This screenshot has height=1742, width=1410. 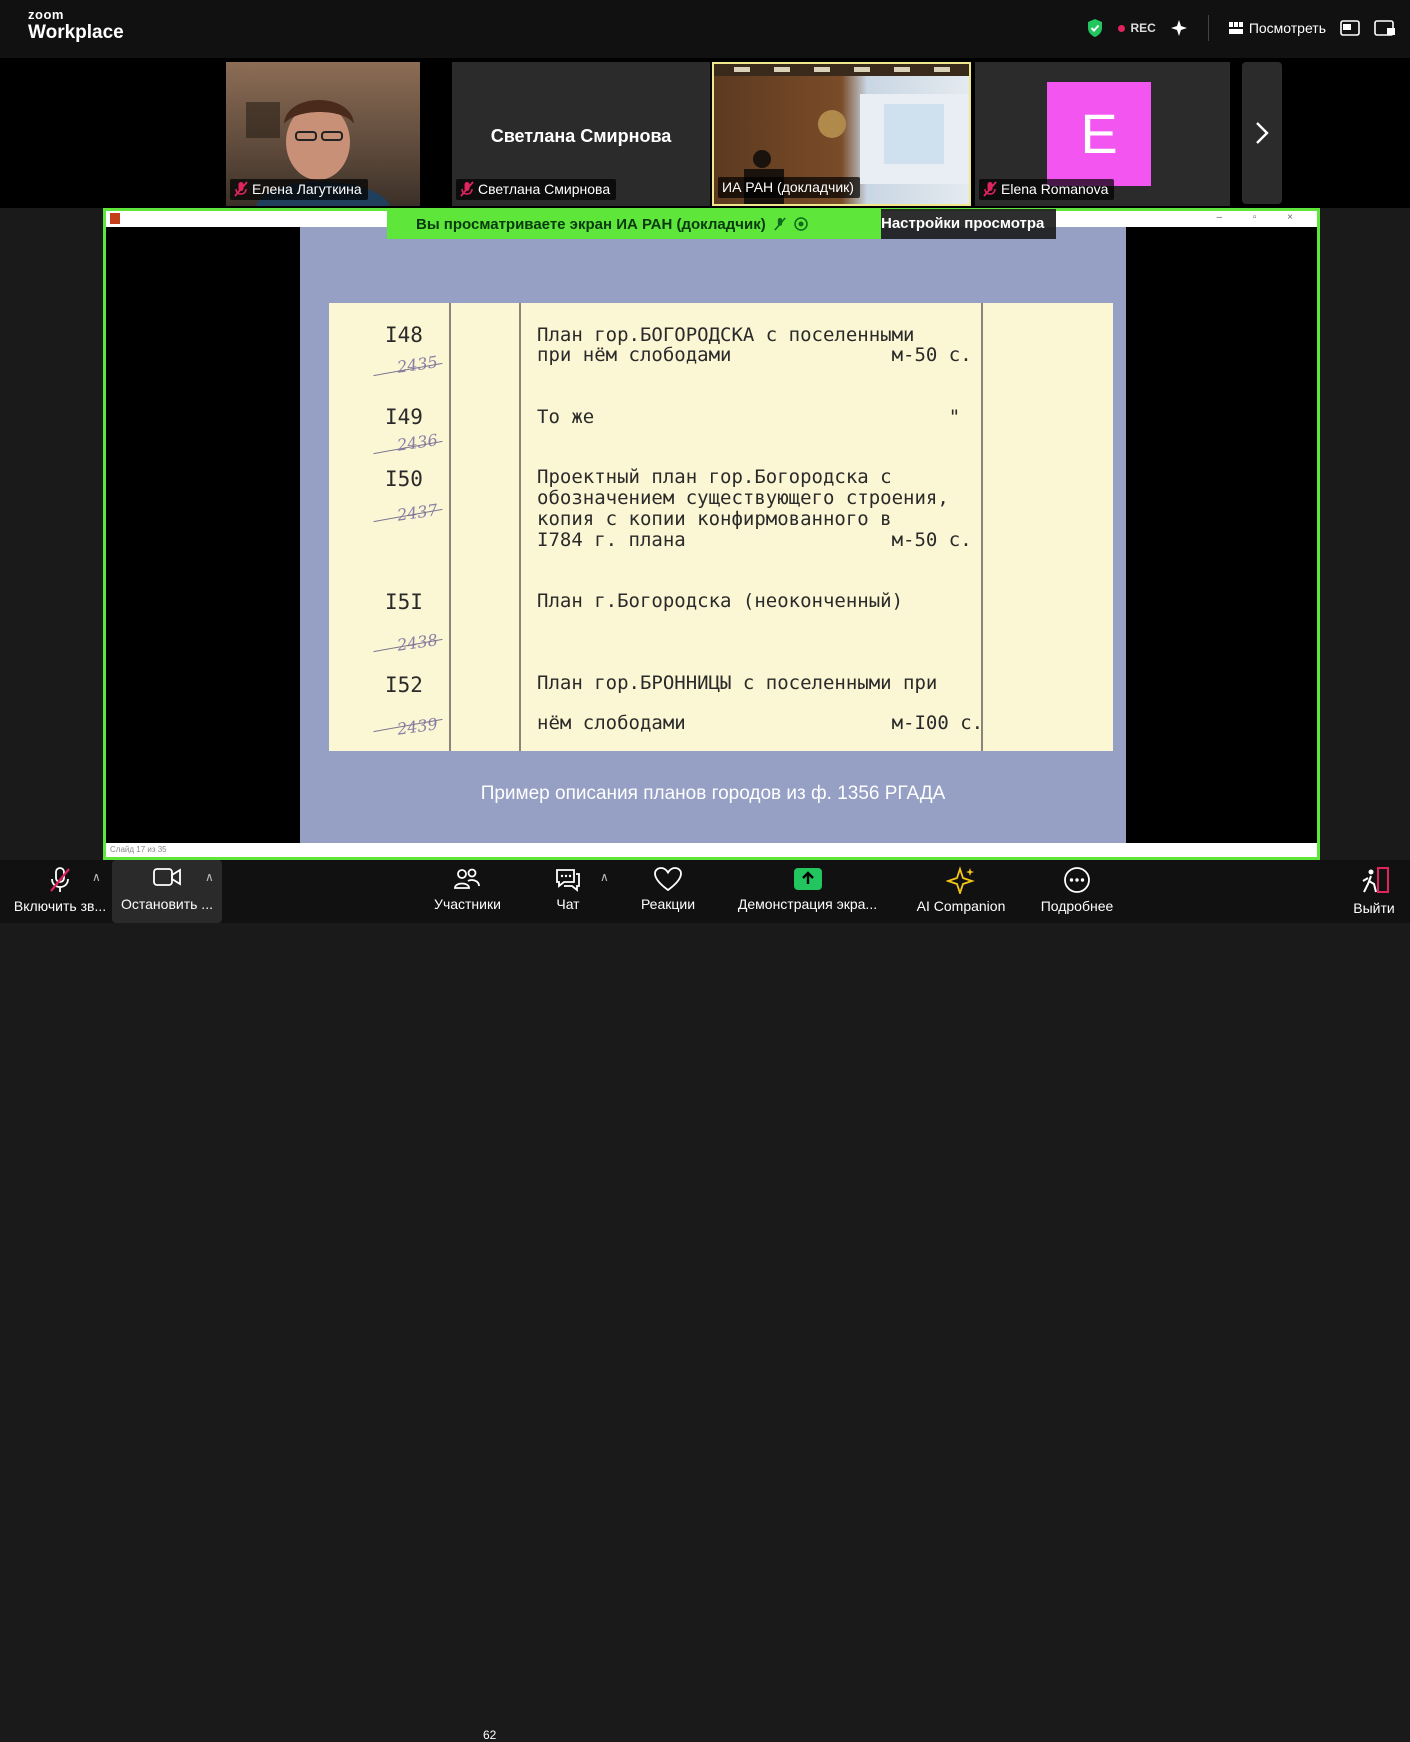 I want to click on next-page-button, so click(x=1262, y=133).